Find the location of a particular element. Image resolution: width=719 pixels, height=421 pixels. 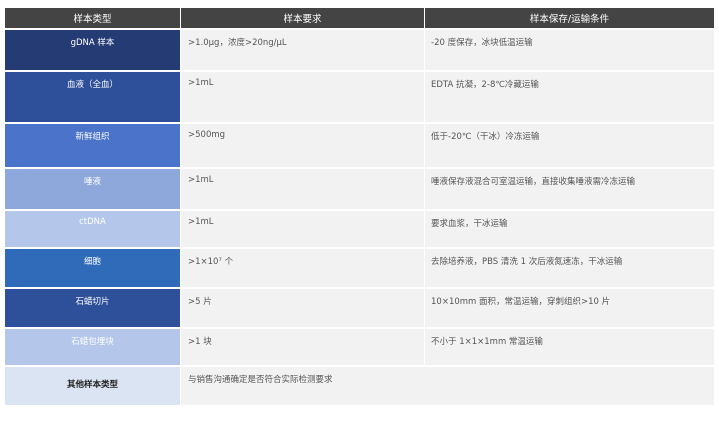

sample-type-cell: 石蜡切片 is located at coordinates (92, 307).